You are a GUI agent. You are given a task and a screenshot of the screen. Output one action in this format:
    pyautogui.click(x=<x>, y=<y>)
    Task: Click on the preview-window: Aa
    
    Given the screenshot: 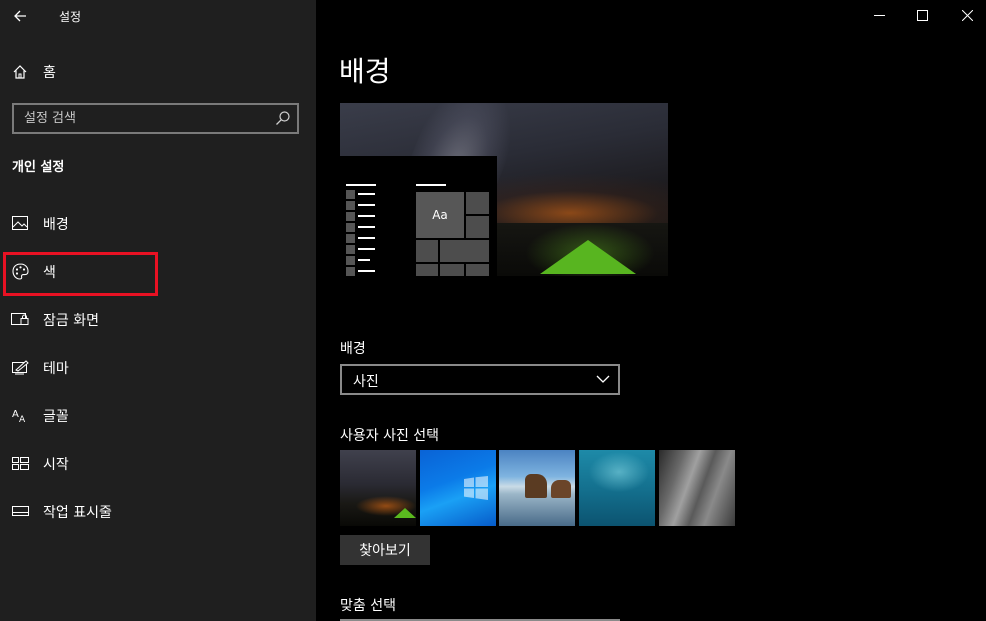 What is the action you would take?
    pyautogui.click(x=418, y=216)
    